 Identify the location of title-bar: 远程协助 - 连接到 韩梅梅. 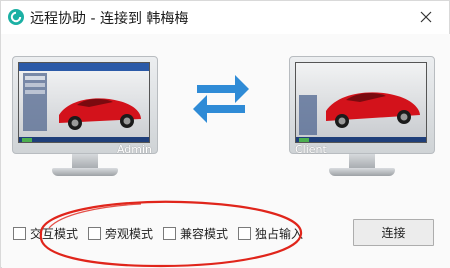
(225, 17).